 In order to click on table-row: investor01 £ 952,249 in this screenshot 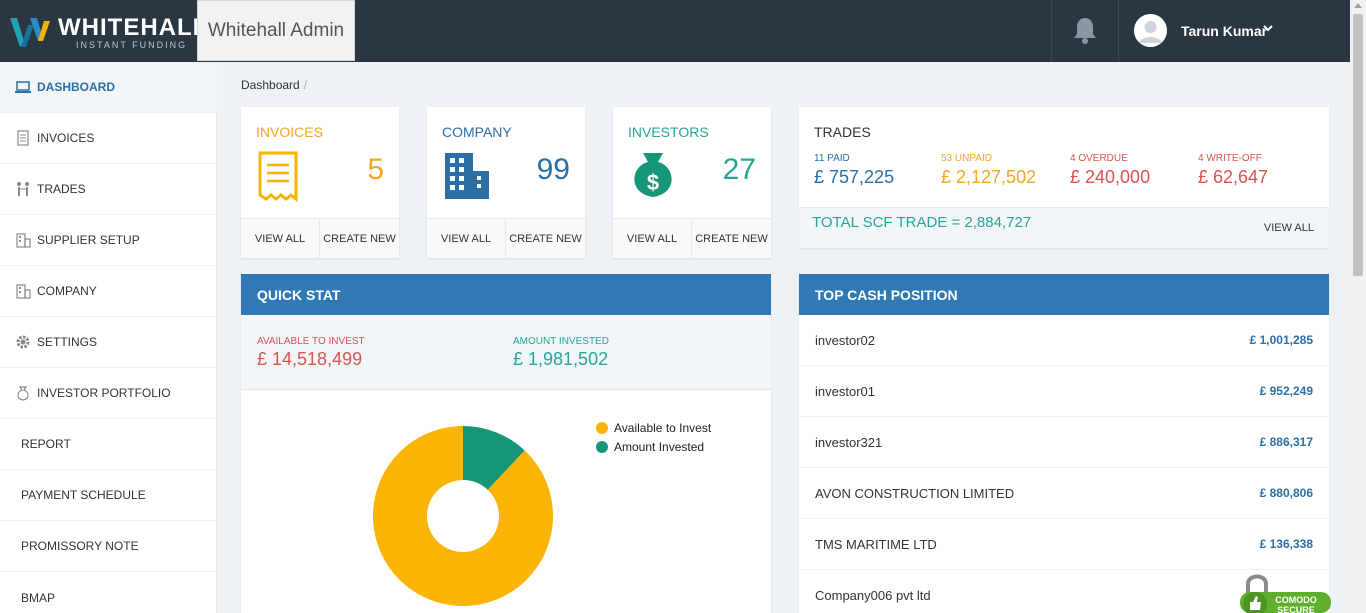, I will do `click(1064, 391)`.